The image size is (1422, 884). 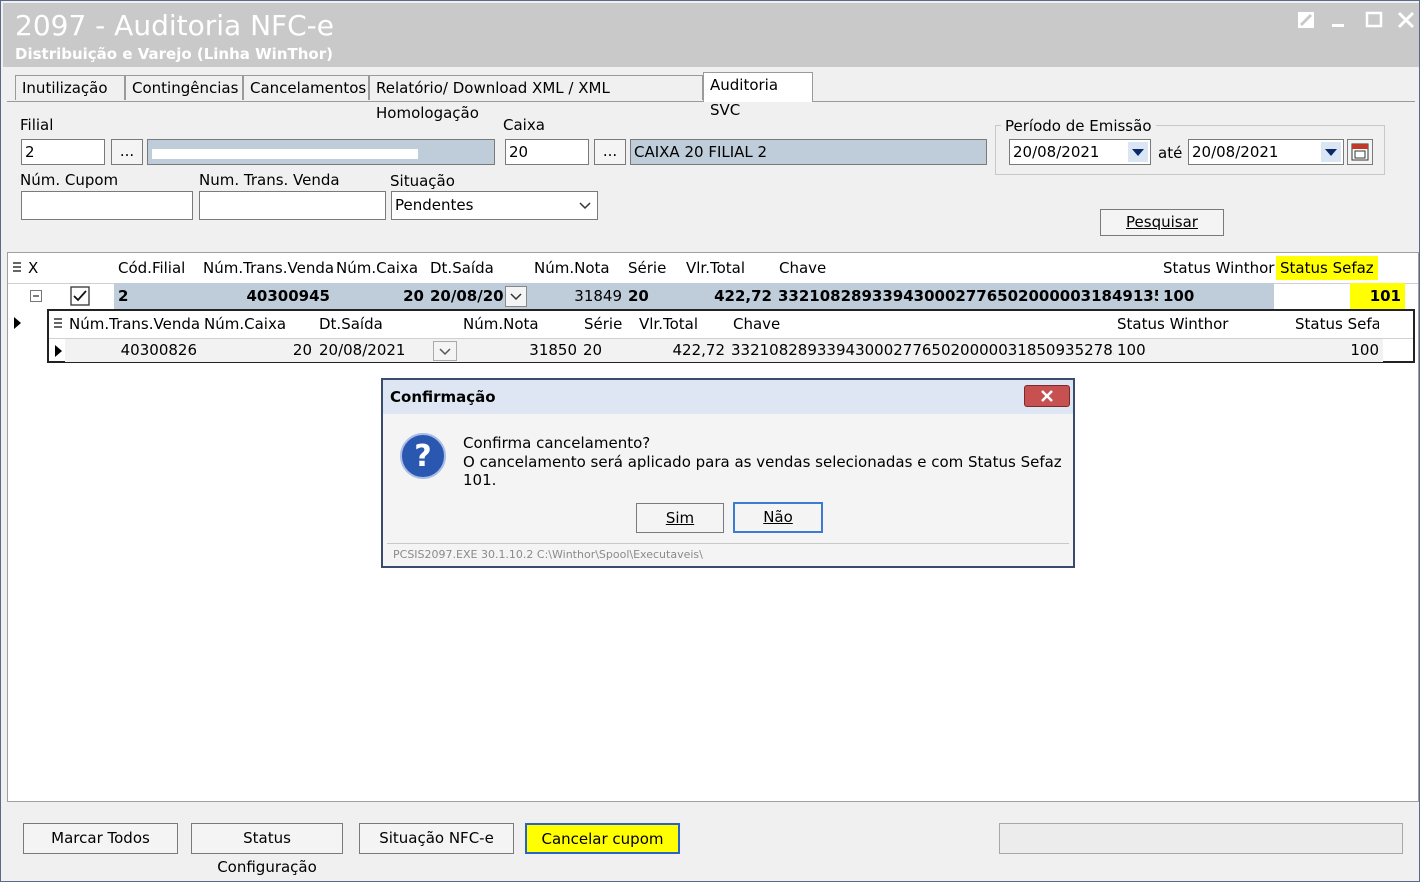 I want to click on cell-vlr-total: 422,72, so click(x=743, y=296).